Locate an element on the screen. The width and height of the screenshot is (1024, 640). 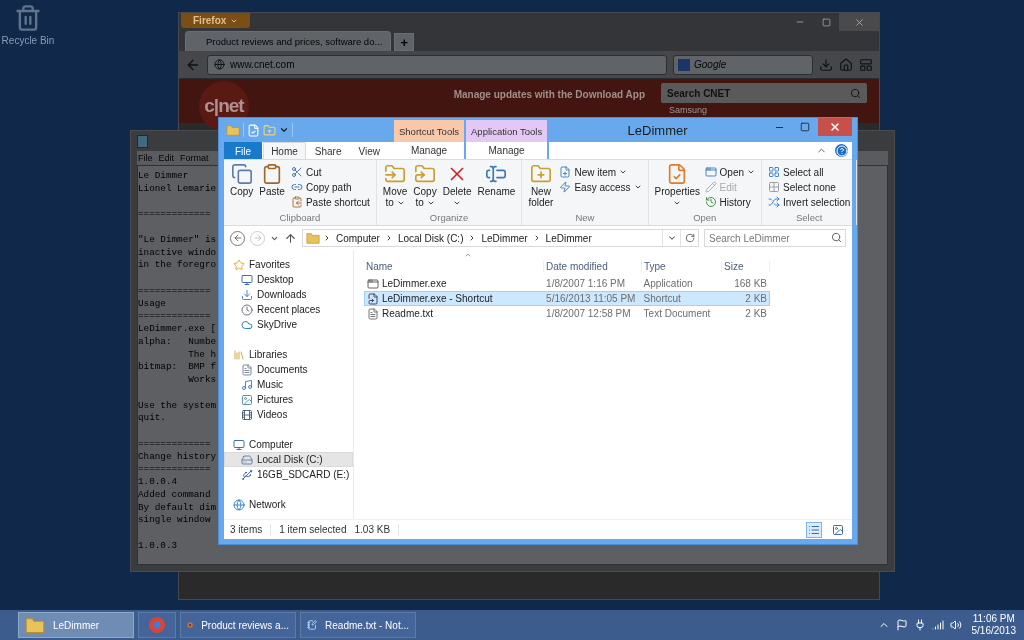
ribbon-button: Properties is located at coordinates (676, 187).